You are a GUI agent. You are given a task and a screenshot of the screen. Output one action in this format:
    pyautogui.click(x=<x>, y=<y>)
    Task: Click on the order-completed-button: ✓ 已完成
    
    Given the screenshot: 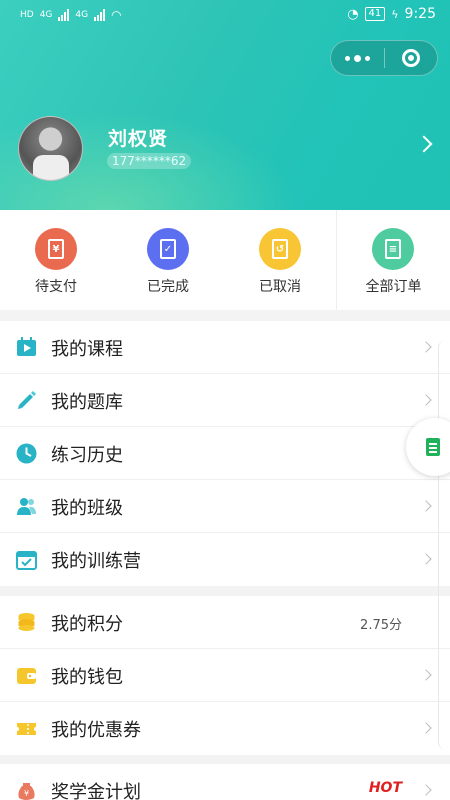 What is the action you would take?
    pyautogui.click(x=168, y=260)
    